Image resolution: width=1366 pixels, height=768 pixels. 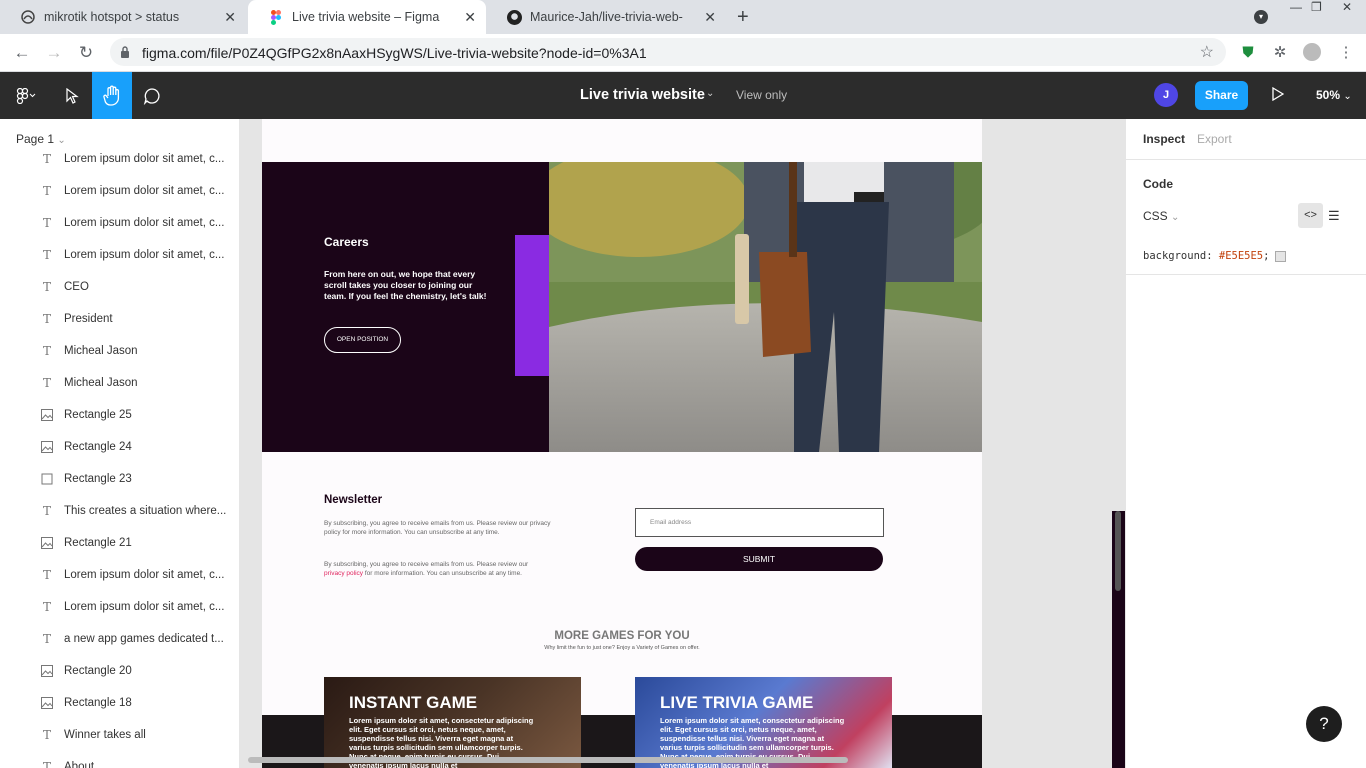 I want to click on bookmark-star-icon: ☆, so click(x=1207, y=52).